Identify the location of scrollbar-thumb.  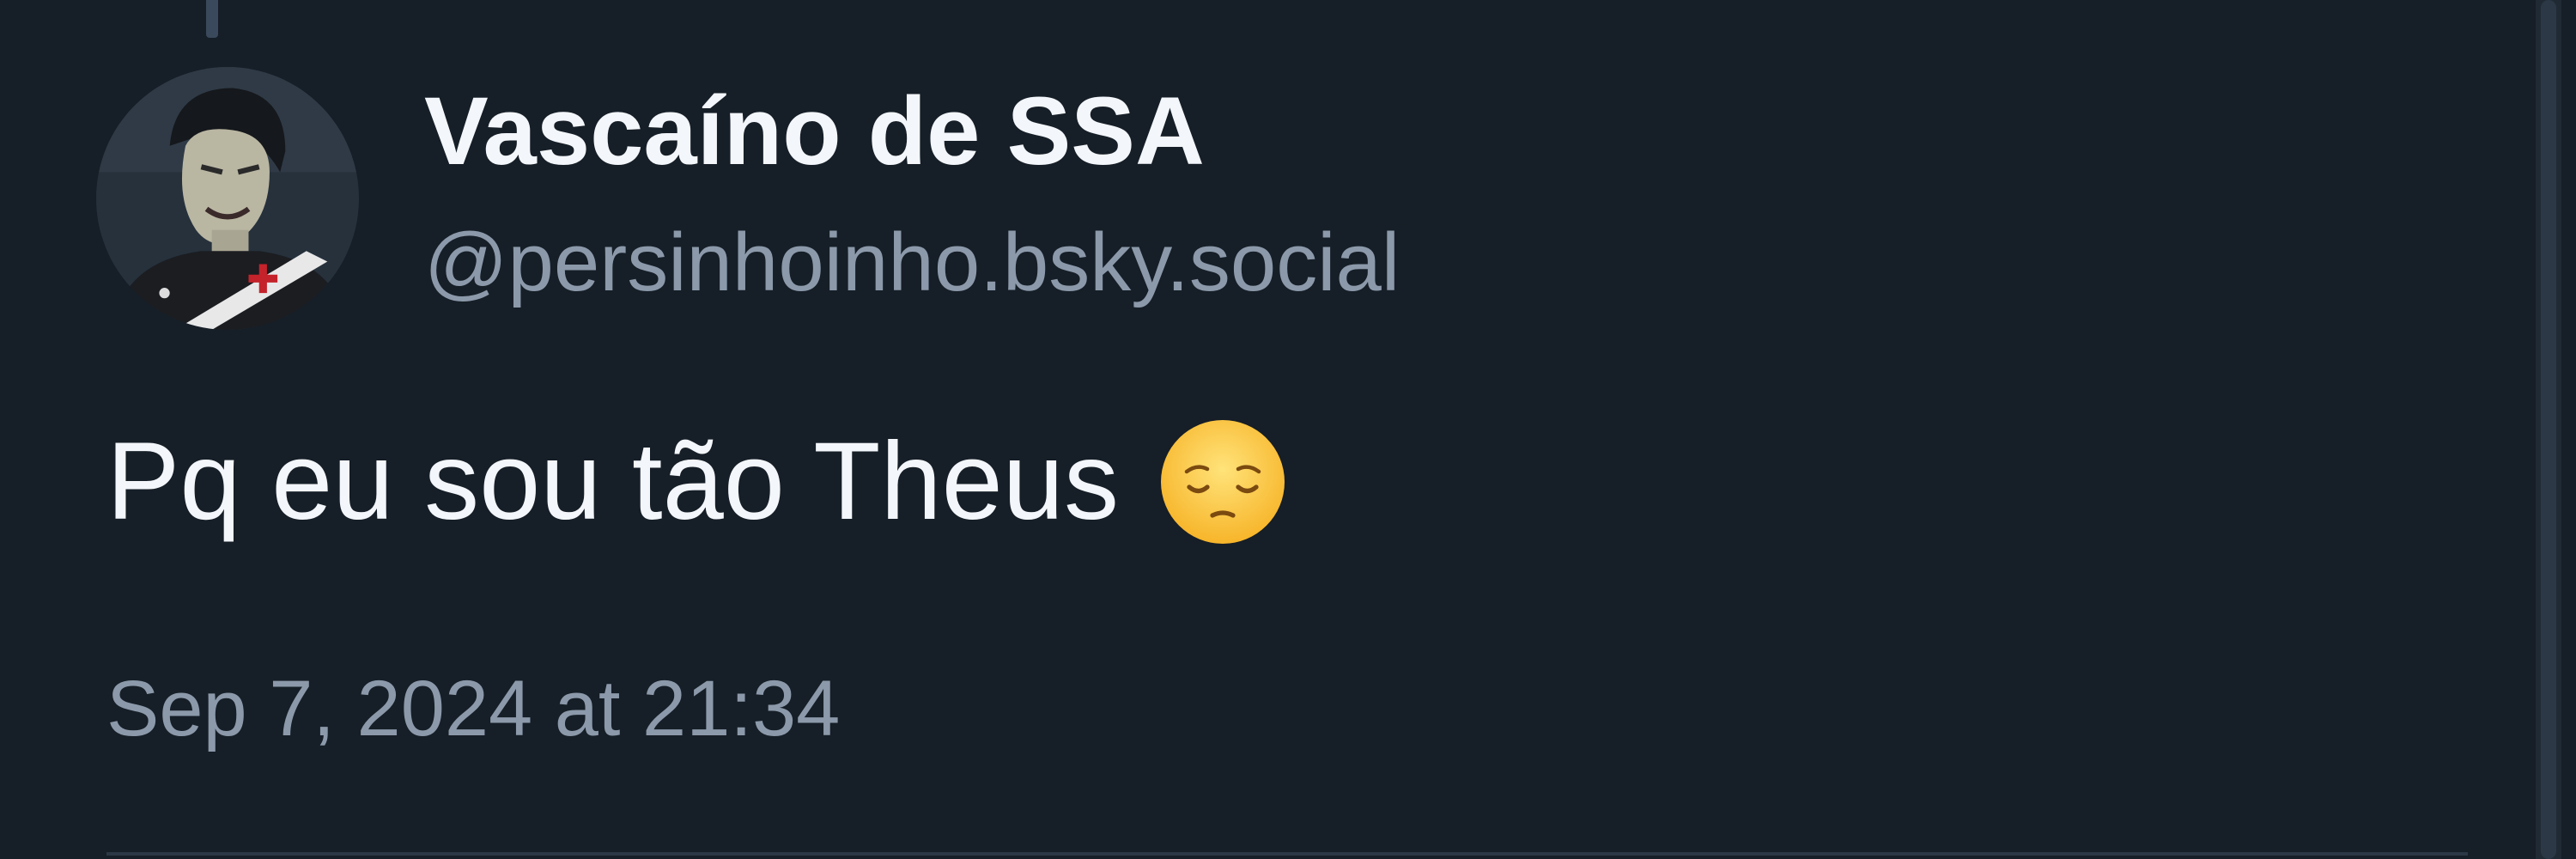
(2548, 430).